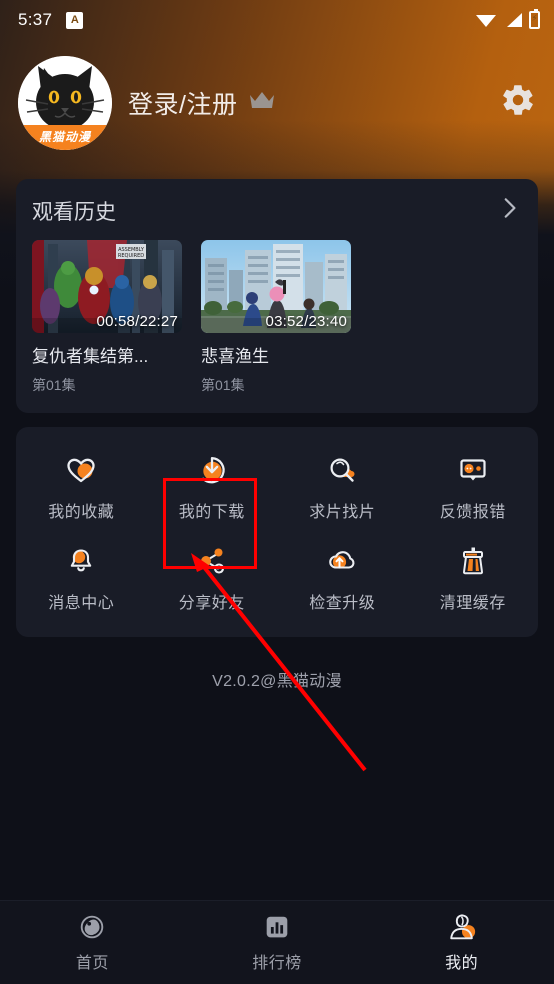 Image resolution: width=554 pixels, height=984 pixels. What do you see at coordinates (342, 561) in the screenshot?
I see `cloud-upload-icon` at bounding box center [342, 561].